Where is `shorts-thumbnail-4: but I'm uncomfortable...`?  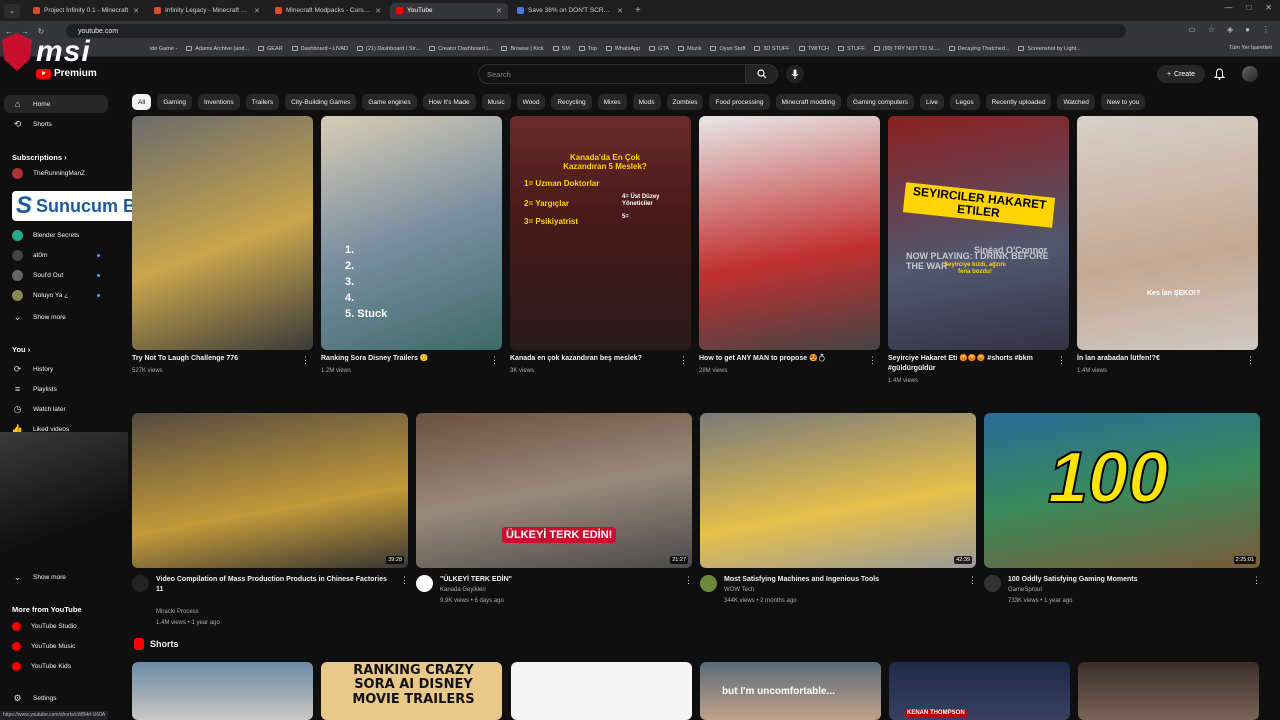
shorts-thumbnail-4: but I'm uncomfortable... is located at coordinates (790, 691).